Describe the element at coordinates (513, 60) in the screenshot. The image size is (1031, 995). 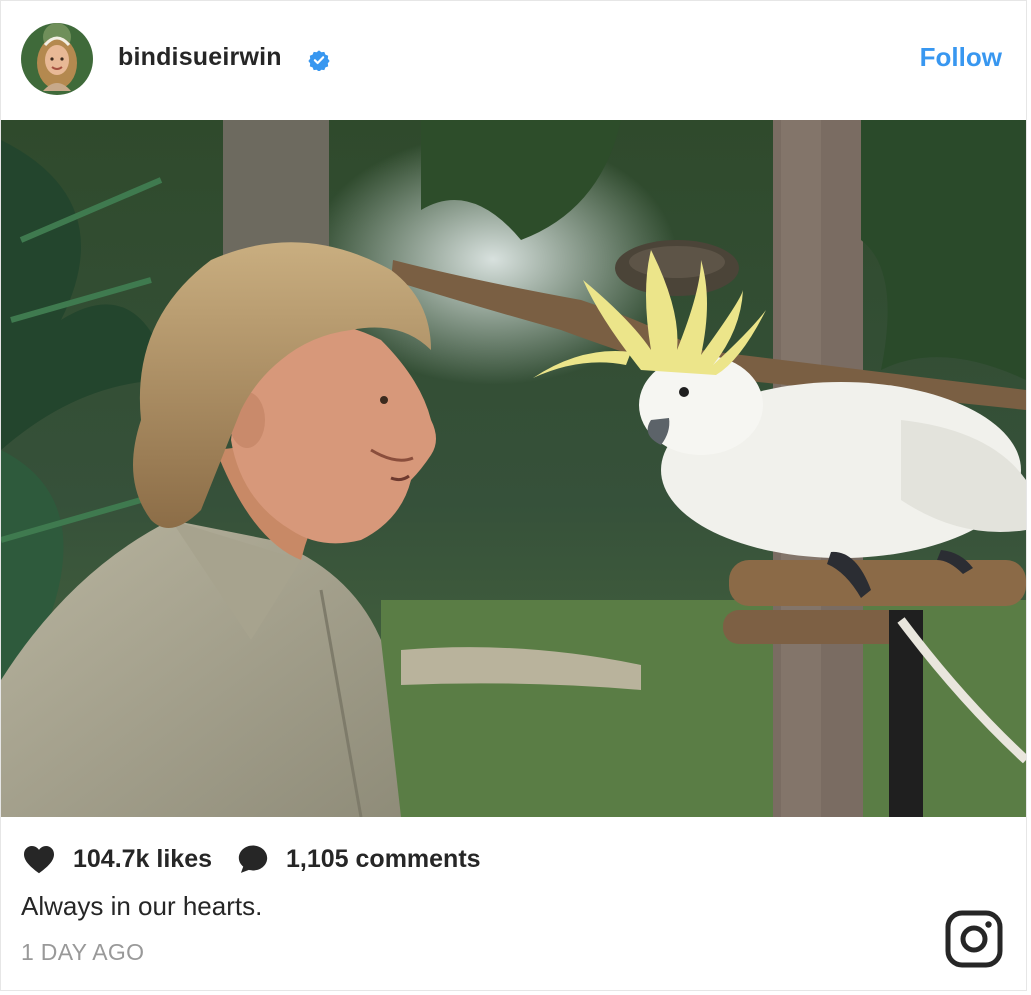
I see `post-header: bindisueirwin Follow` at that location.